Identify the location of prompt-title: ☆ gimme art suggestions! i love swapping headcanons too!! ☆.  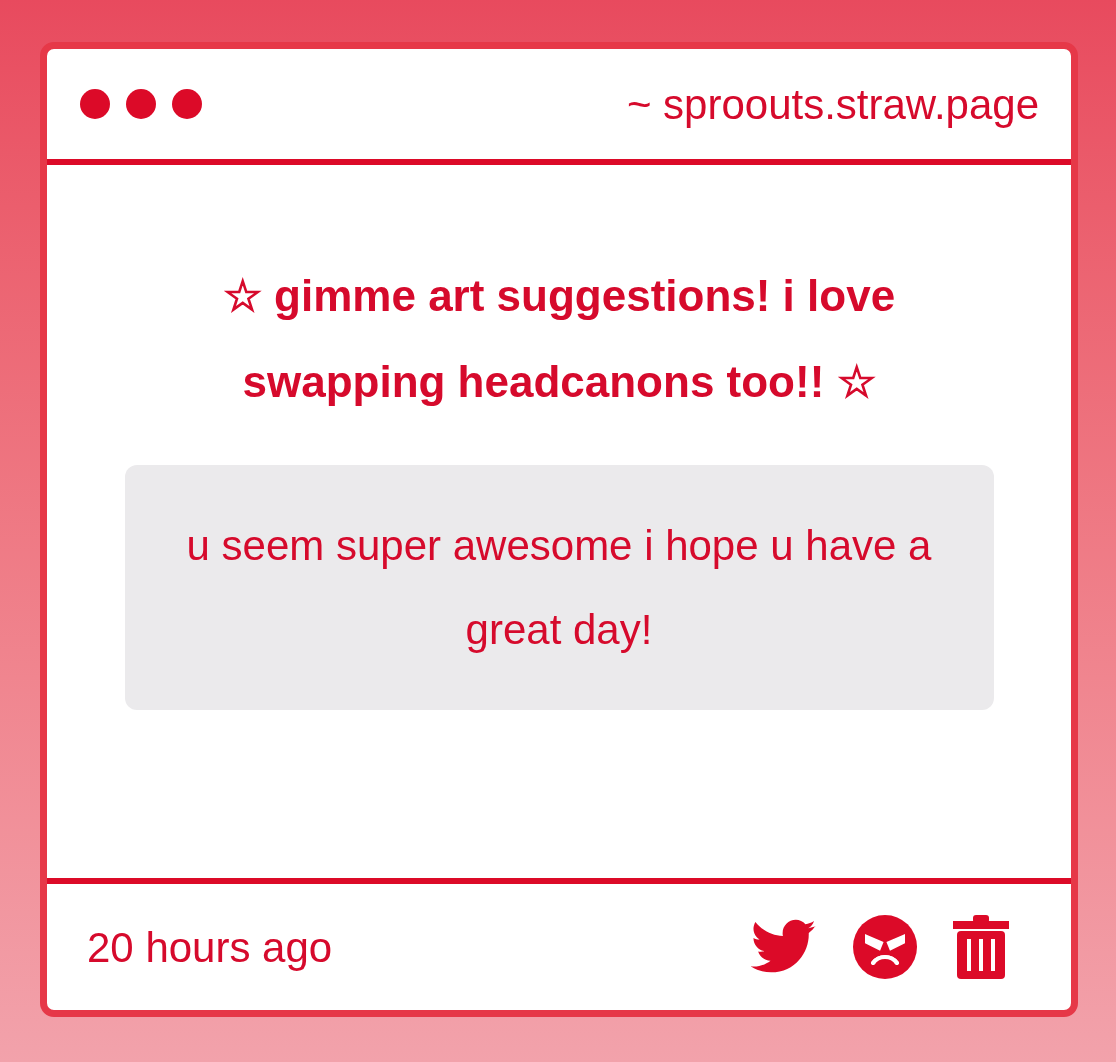
(559, 339).